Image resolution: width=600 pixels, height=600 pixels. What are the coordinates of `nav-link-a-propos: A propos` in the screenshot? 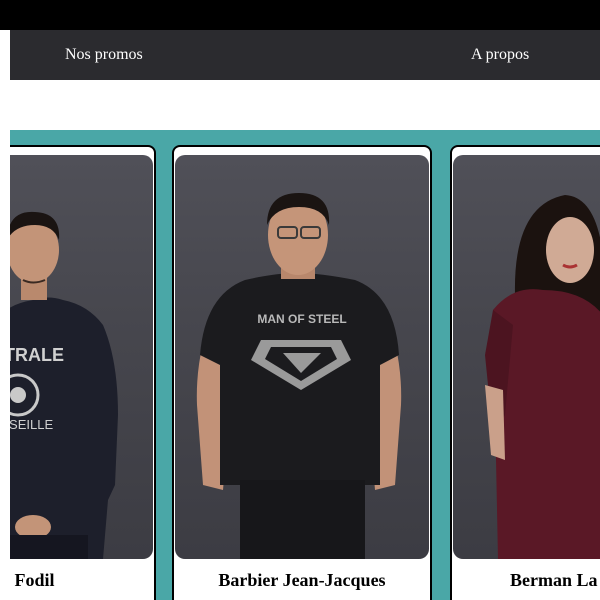 It's located at (500, 55).